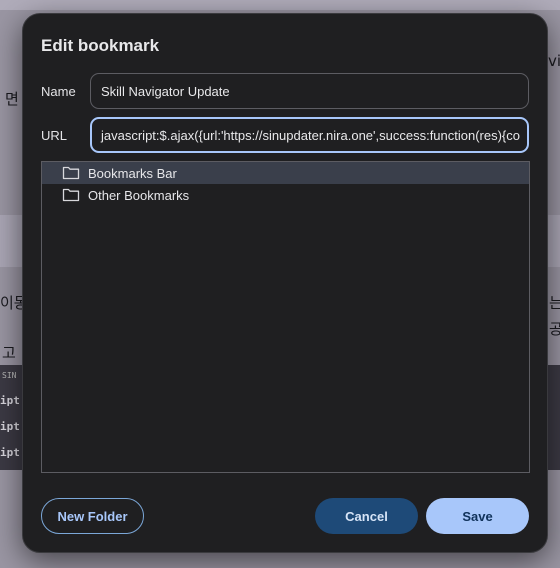  I want to click on name-field: Skill Navigator Update, so click(309, 91).